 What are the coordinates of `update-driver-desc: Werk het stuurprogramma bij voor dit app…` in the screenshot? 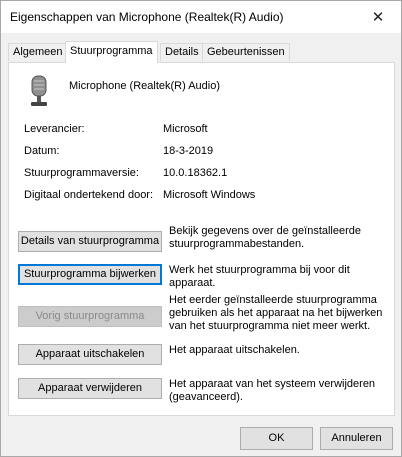 It's located at (259, 276).